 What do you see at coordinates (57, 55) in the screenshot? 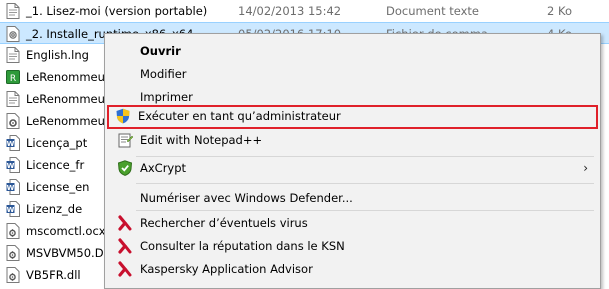
I see `file-name: English.lng` at bounding box center [57, 55].